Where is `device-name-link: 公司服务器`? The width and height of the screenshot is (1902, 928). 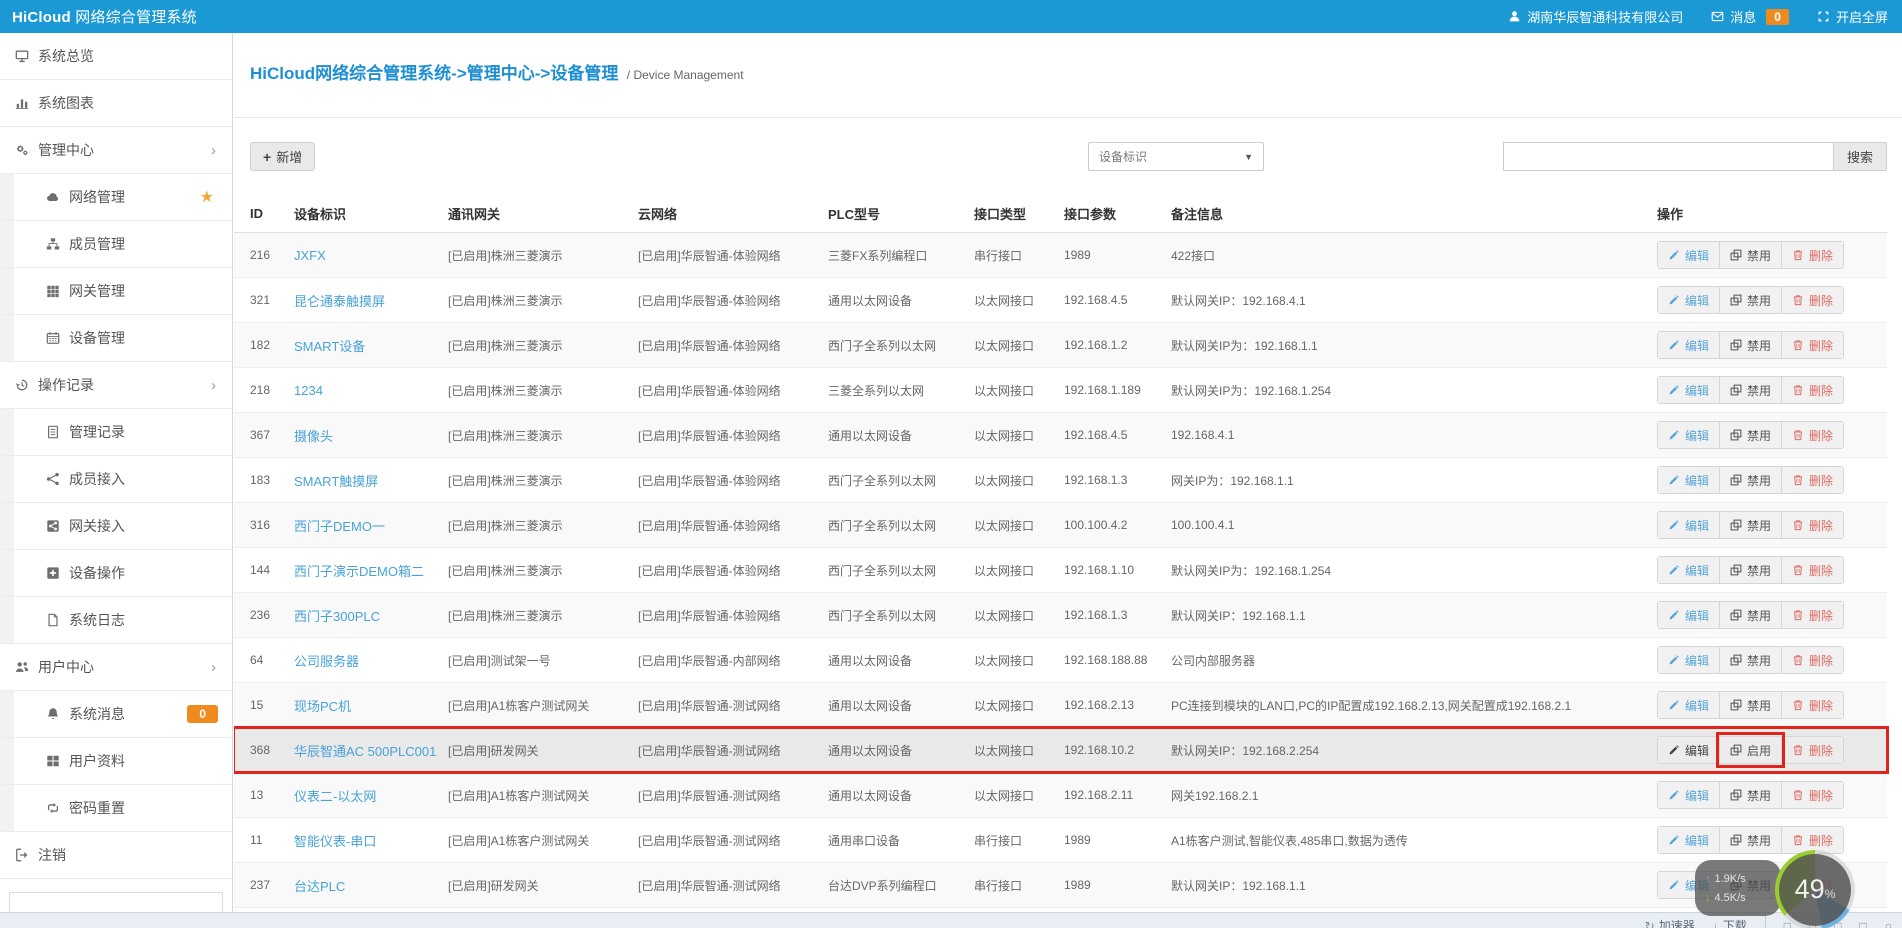
device-name-link: 公司服务器 is located at coordinates (326, 661).